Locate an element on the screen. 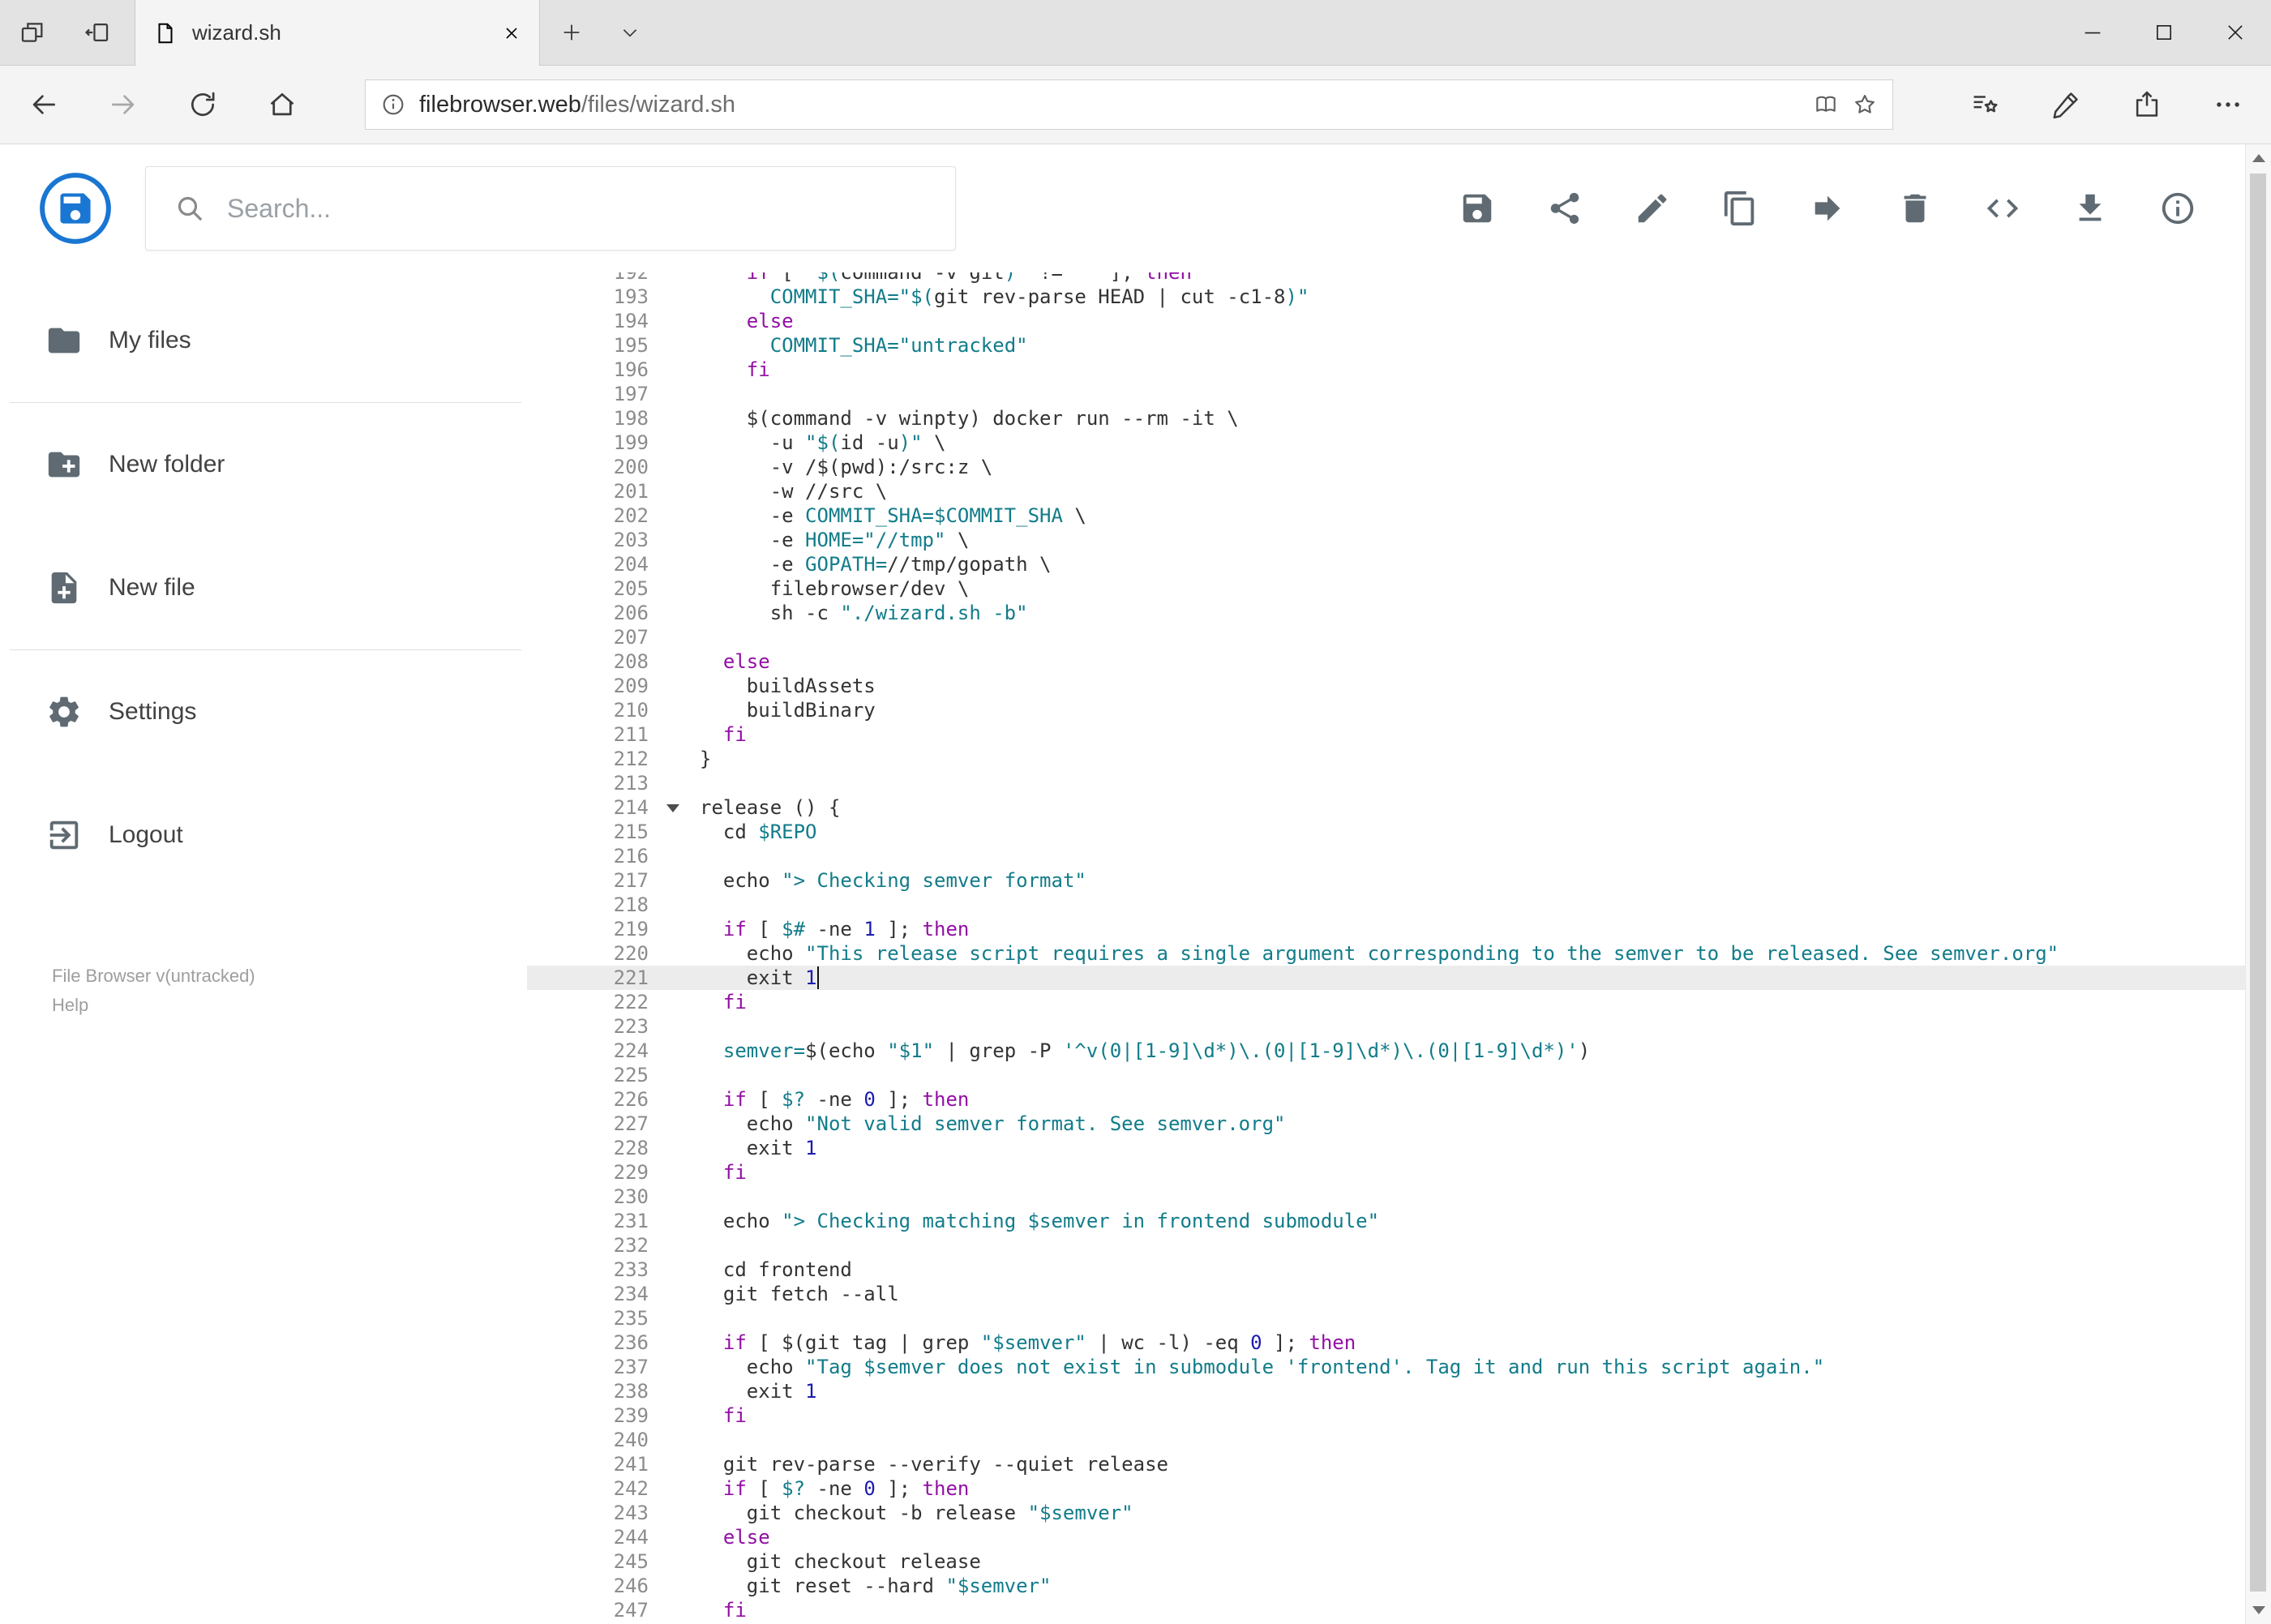  minimize-button is located at coordinates (2092, 33).